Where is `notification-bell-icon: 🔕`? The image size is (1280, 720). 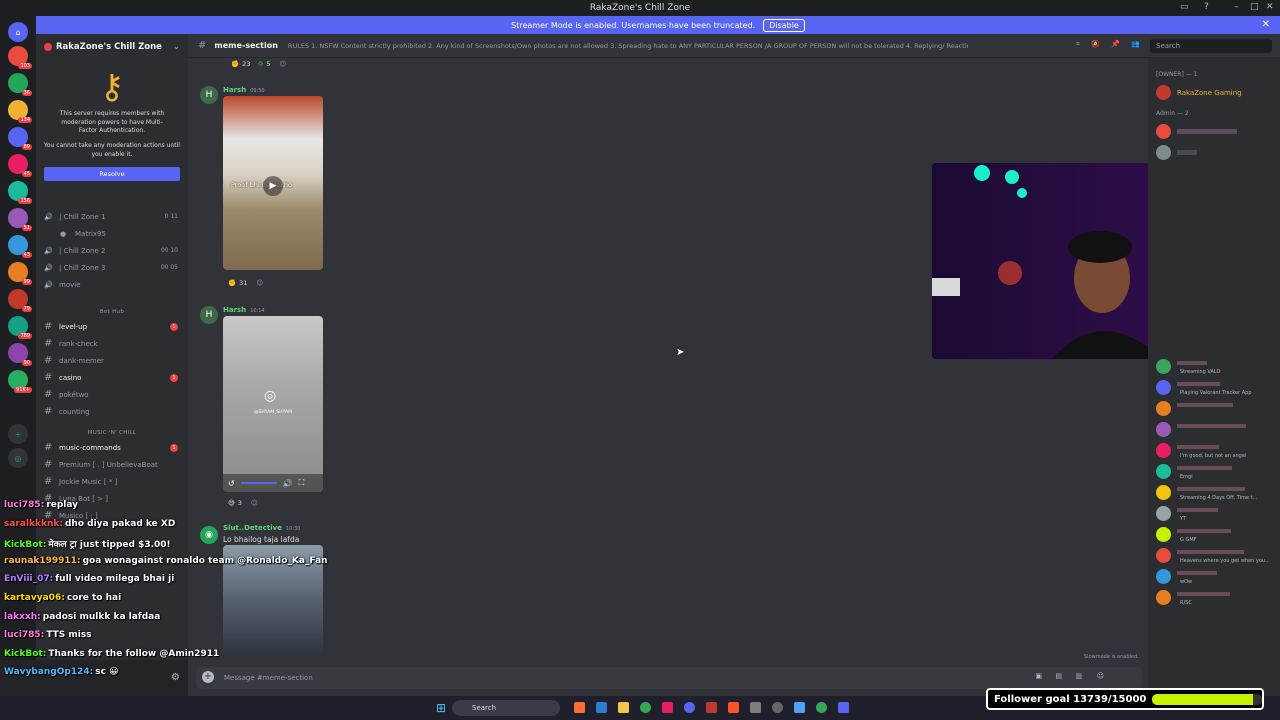
notification-bell-icon: 🔕 is located at coordinates (1095, 44).